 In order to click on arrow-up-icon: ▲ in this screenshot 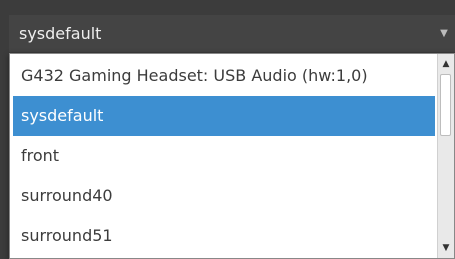, I will do `click(446, 64)`.